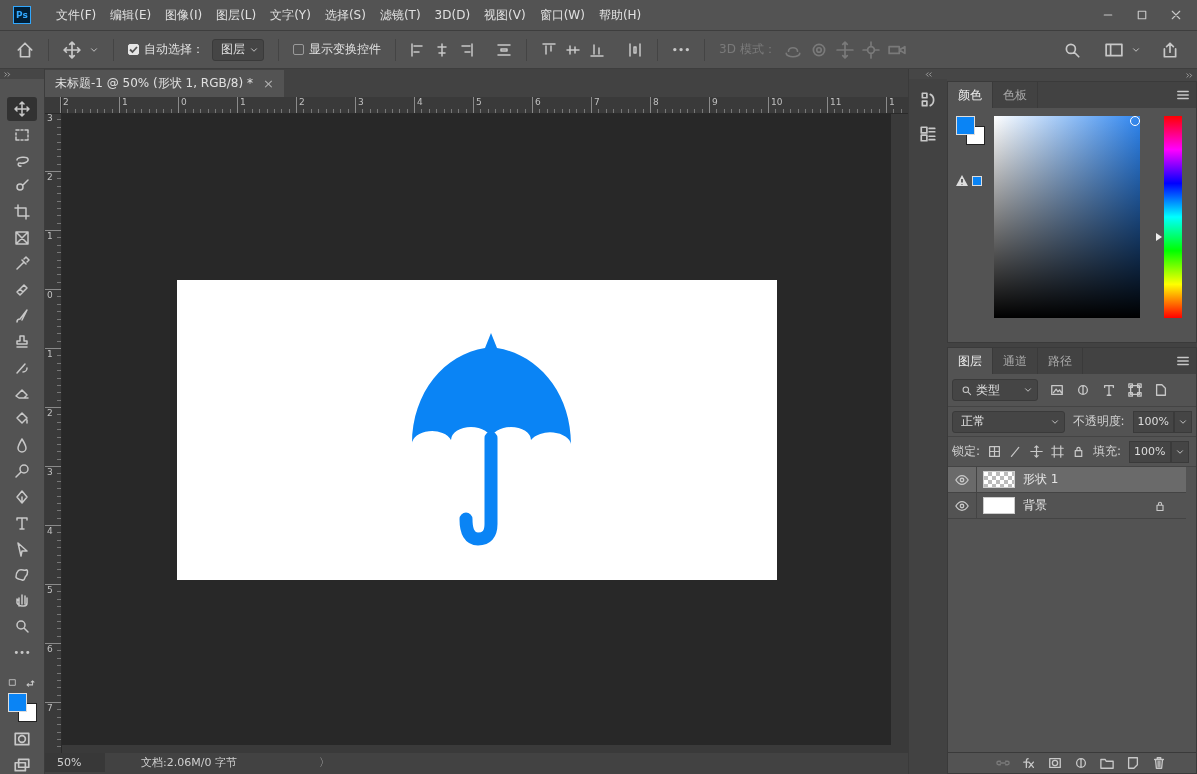  What do you see at coordinates (25, 49) in the screenshot?
I see `home-icon` at bounding box center [25, 49].